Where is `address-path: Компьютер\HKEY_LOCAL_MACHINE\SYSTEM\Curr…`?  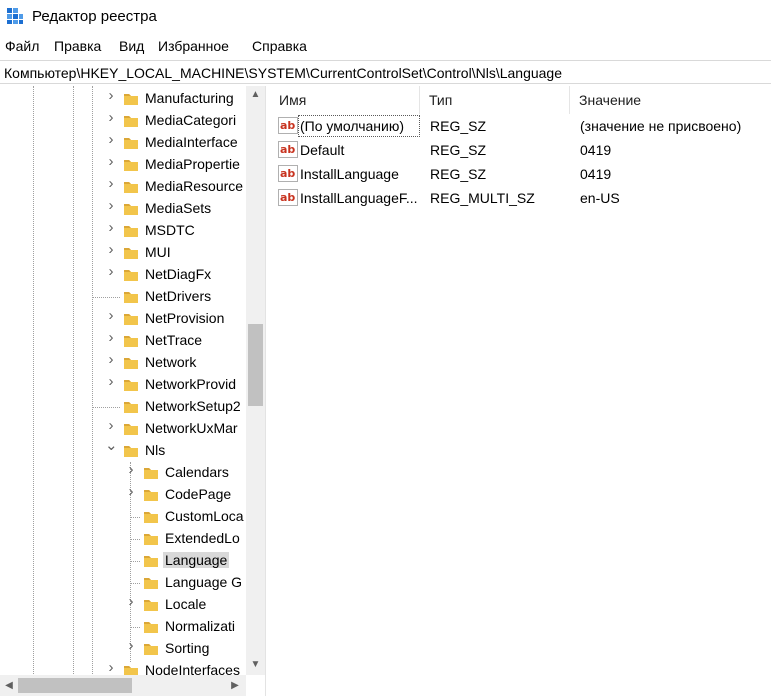 address-path: Компьютер\HKEY_LOCAL_MACHINE\SYSTEM\Curr… is located at coordinates (283, 73).